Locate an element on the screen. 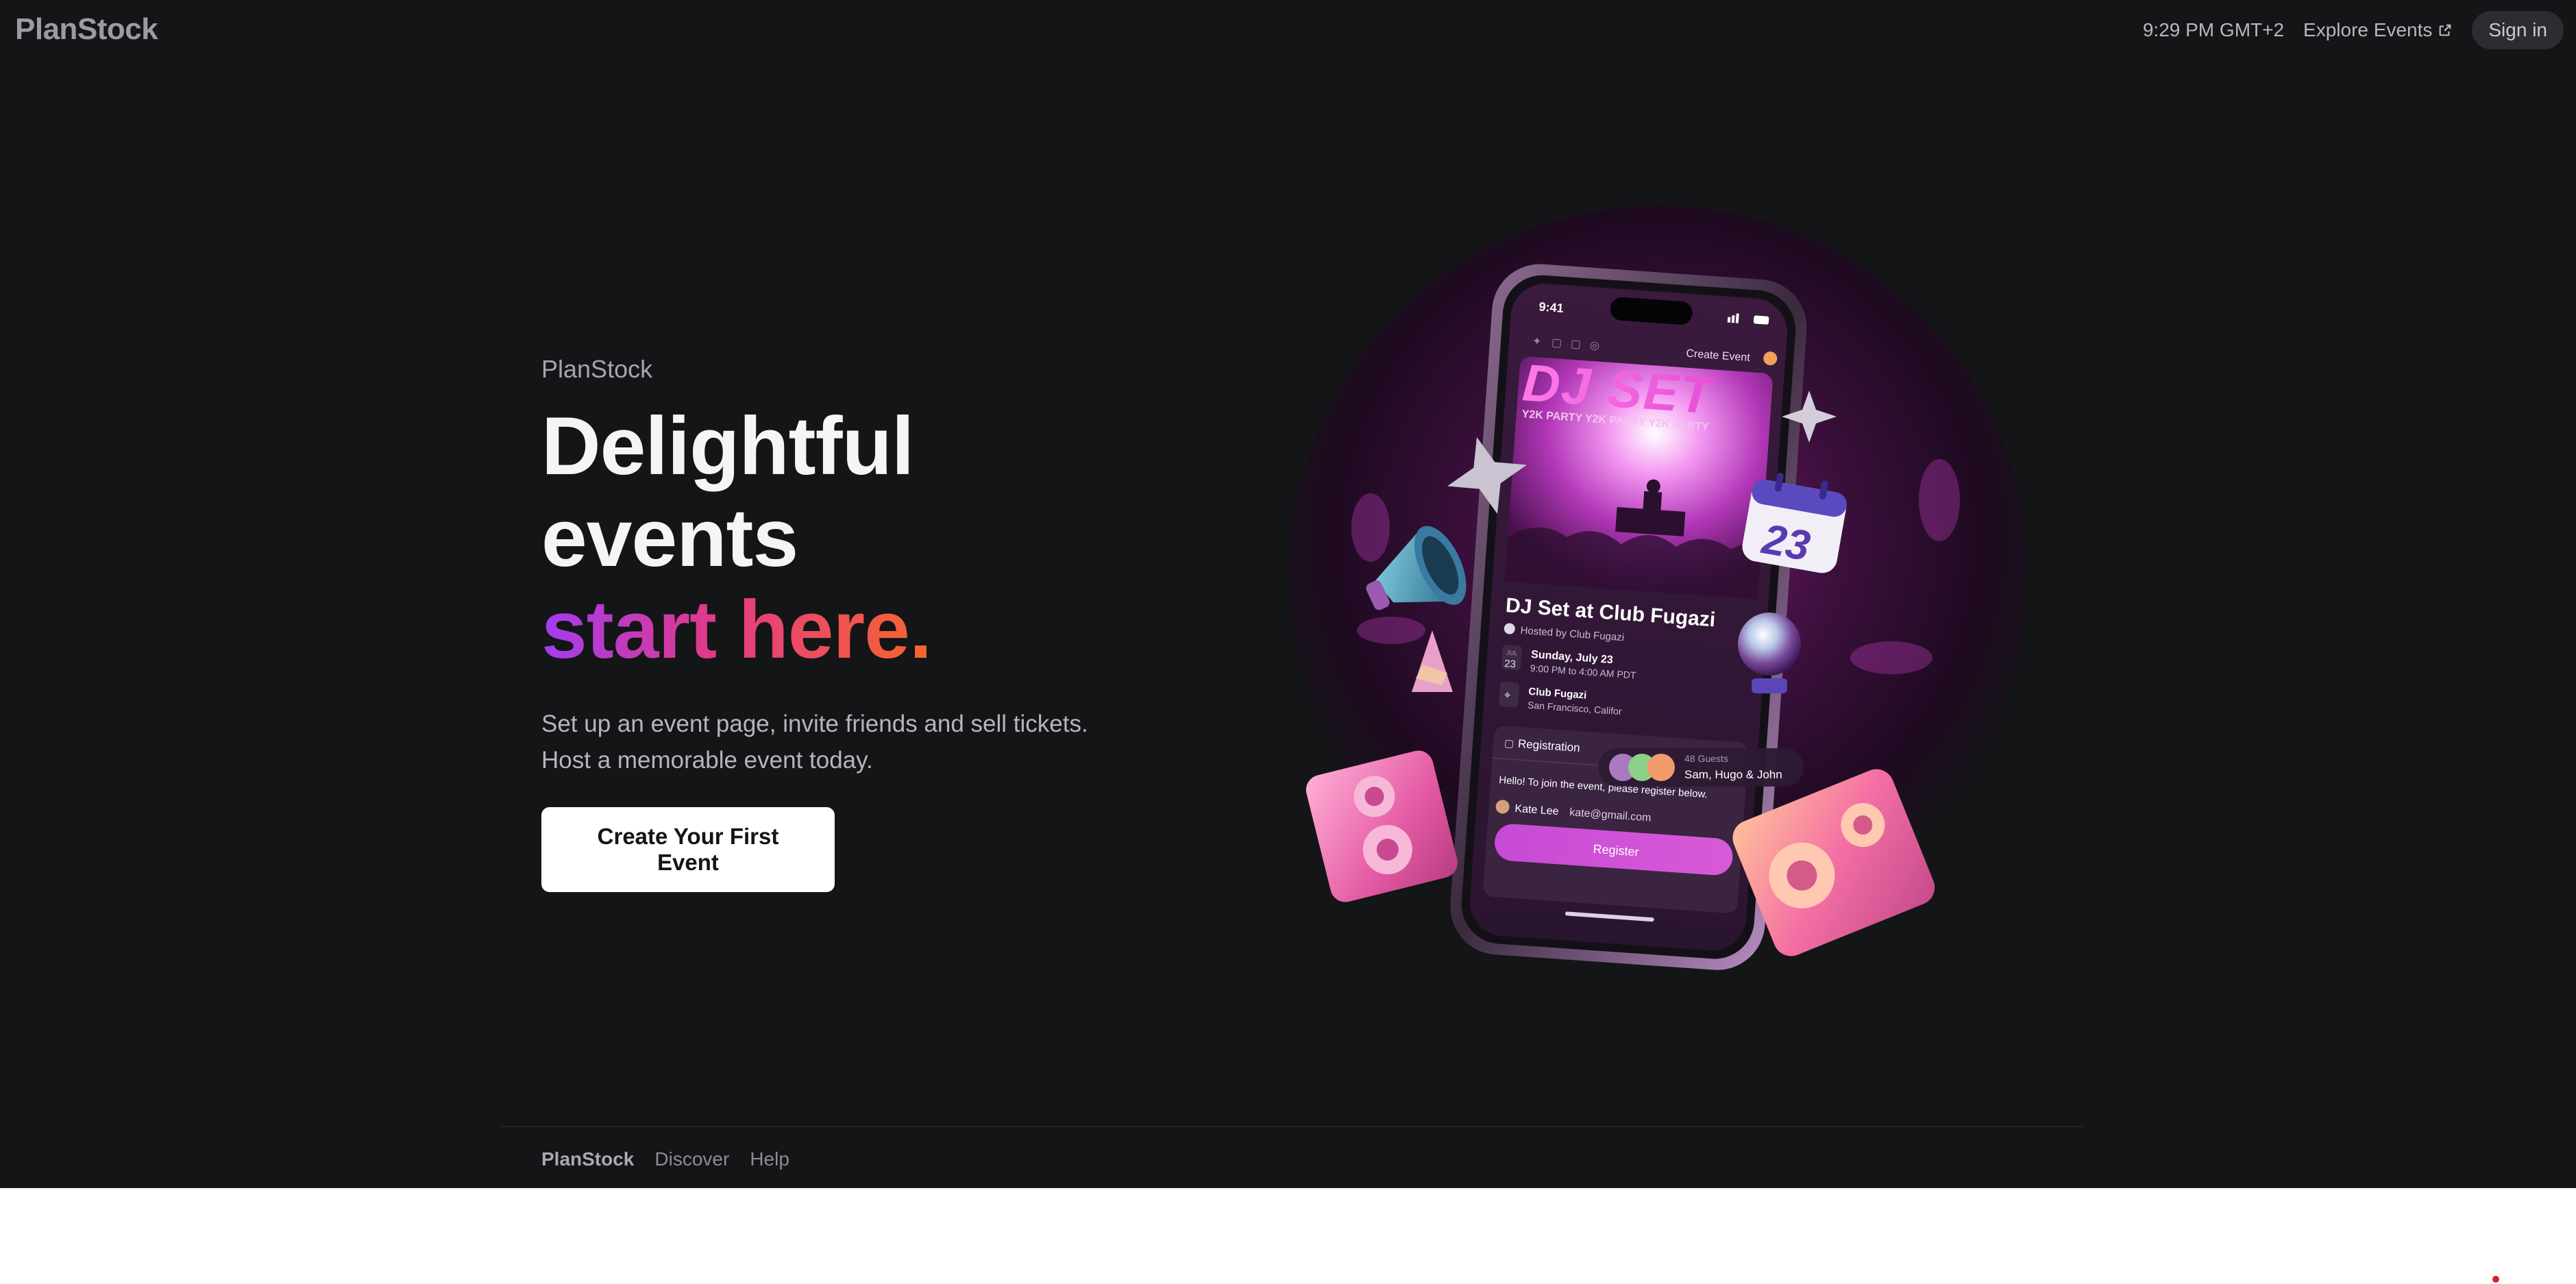 Image resolution: width=2576 pixels, height=1284 pixels. phone-date-day: 23 is located at coordinates (1511, 664).